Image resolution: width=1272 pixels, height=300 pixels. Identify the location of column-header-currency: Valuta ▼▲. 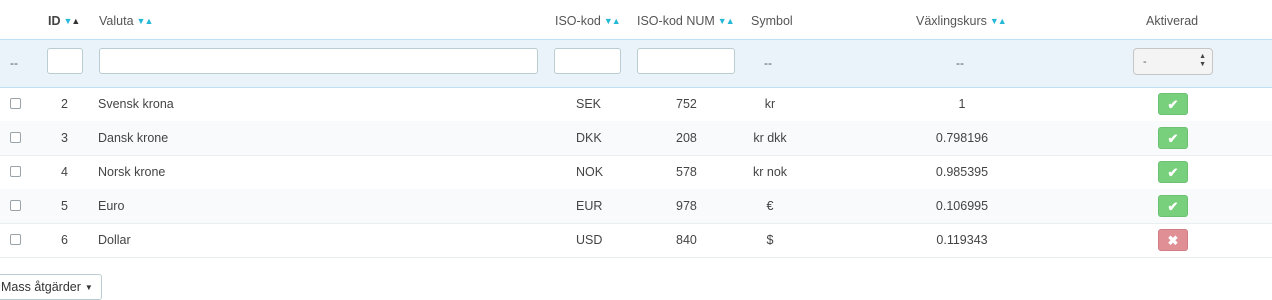
(126, 21).